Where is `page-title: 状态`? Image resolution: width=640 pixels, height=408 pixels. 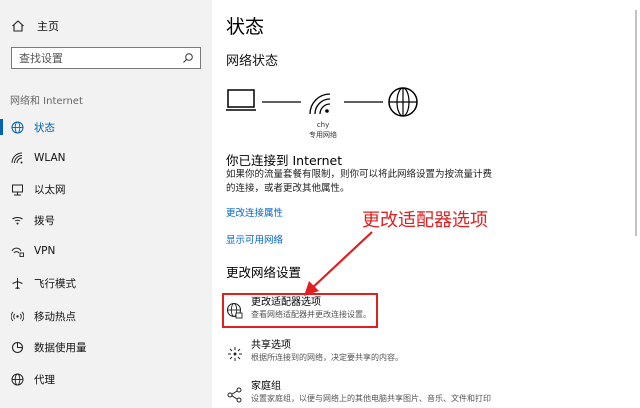
page-title: 状态 is located at coordinates (245, 27).